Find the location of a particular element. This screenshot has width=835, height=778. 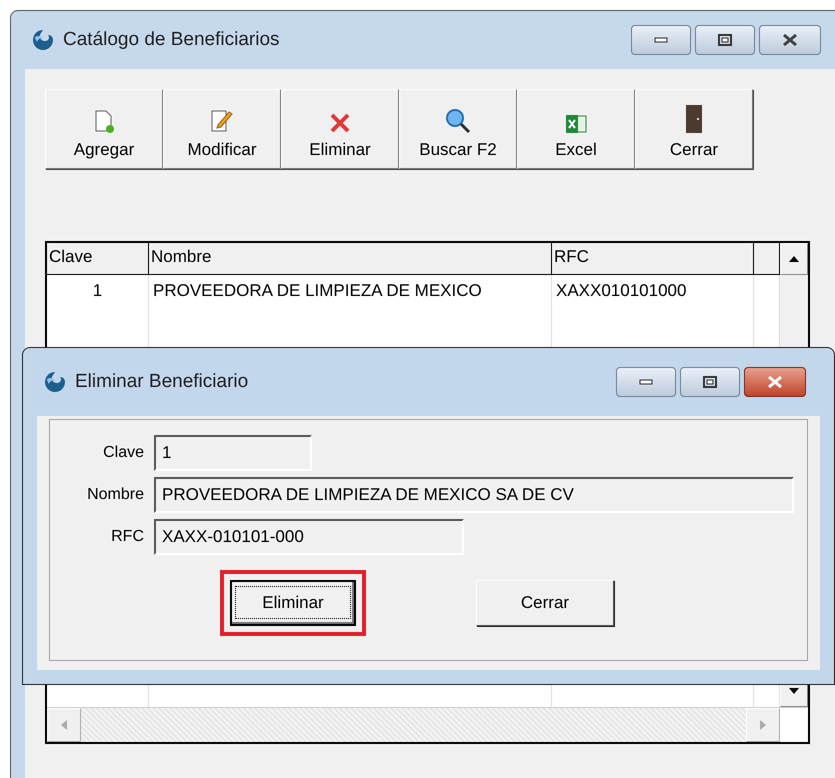

column-header: Nombre is located at coordinates (350, 259).